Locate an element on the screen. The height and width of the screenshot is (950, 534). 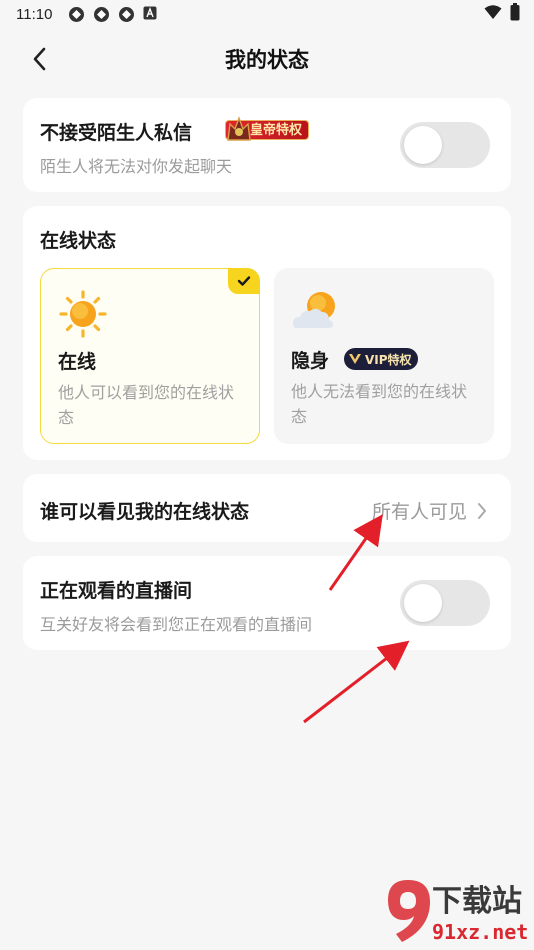
status-right-icons is located at coordinates (502, 14).